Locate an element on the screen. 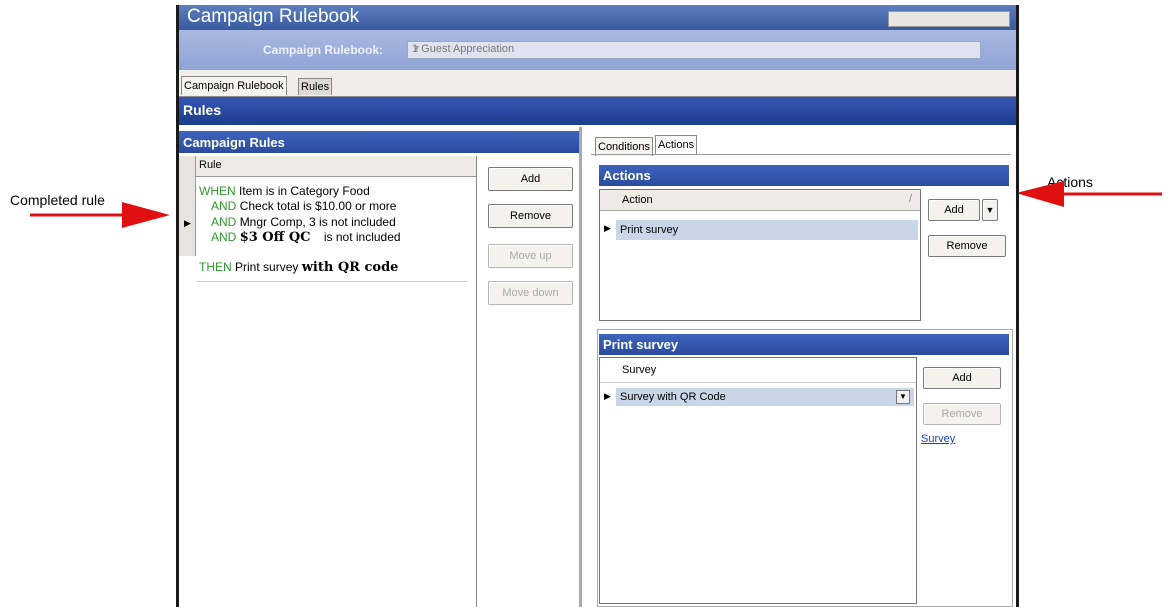  title-bar-box is located at coordinates (949, 19).